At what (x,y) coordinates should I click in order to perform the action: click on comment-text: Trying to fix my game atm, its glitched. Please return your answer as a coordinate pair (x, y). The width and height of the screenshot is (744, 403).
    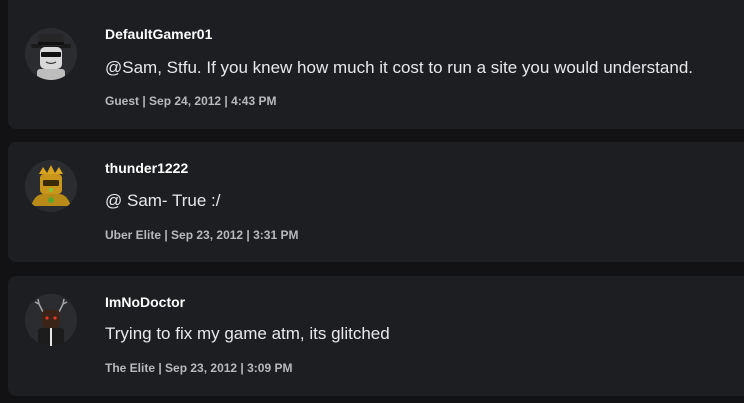
    Looking at the image, I should click on (247, 333).